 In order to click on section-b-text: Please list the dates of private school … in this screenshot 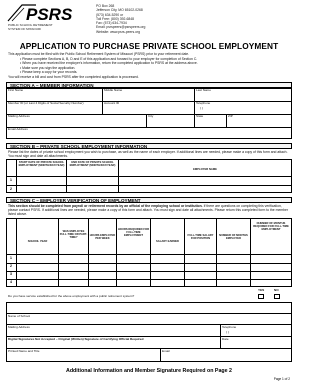, I will do `click(148, 153)`.